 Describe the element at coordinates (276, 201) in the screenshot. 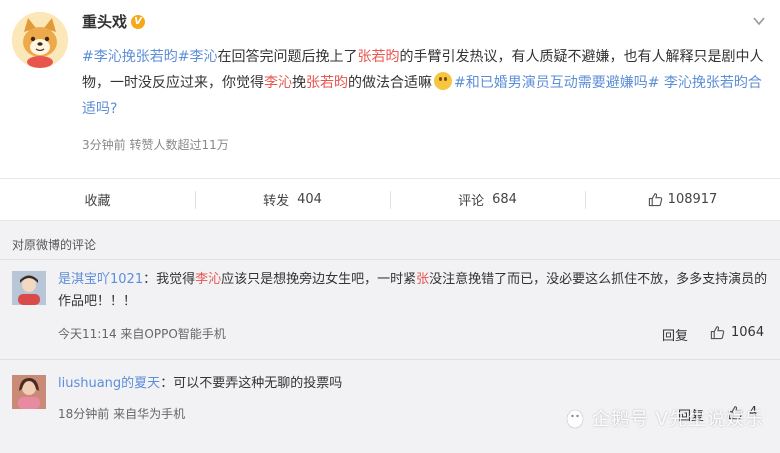

I see `repost-label: 转发` at that location.